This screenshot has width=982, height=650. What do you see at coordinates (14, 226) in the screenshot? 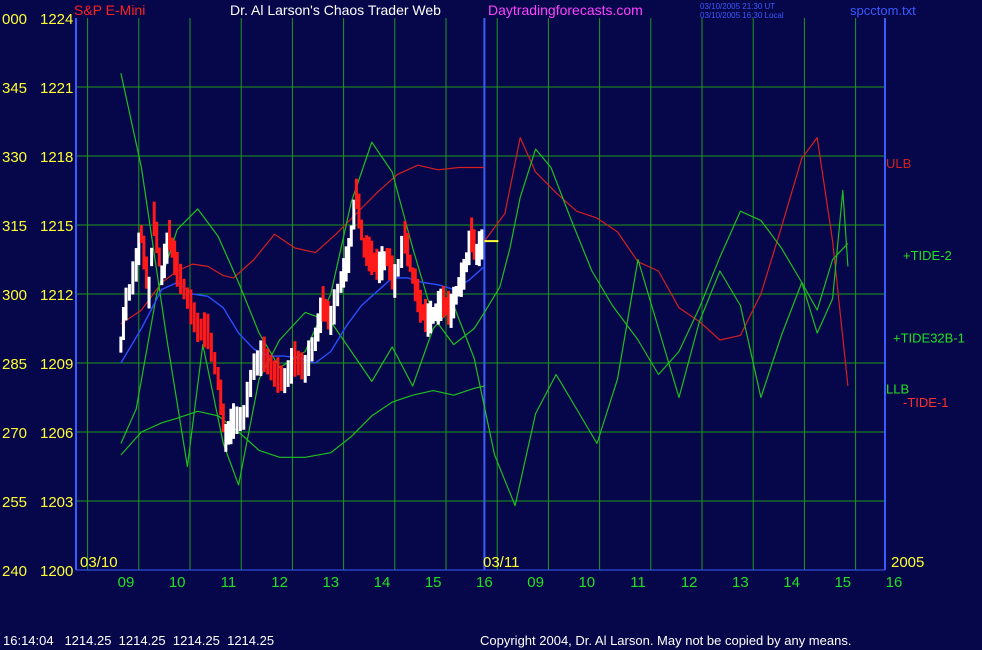
I see `angle-tick-label: 315` at bounding box center [14, 226].